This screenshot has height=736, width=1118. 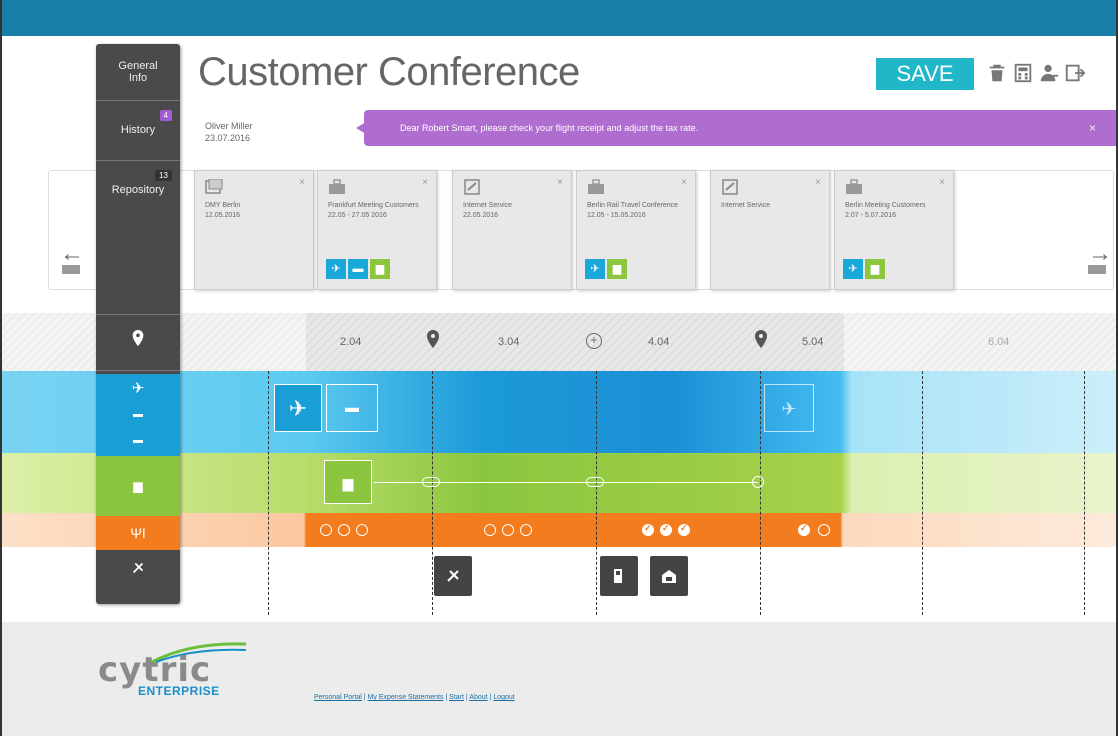 What do you see at coordinates (456, 697) in the screenshot?
I see `footer-link-start: Start` at bounding box center [456, 697].